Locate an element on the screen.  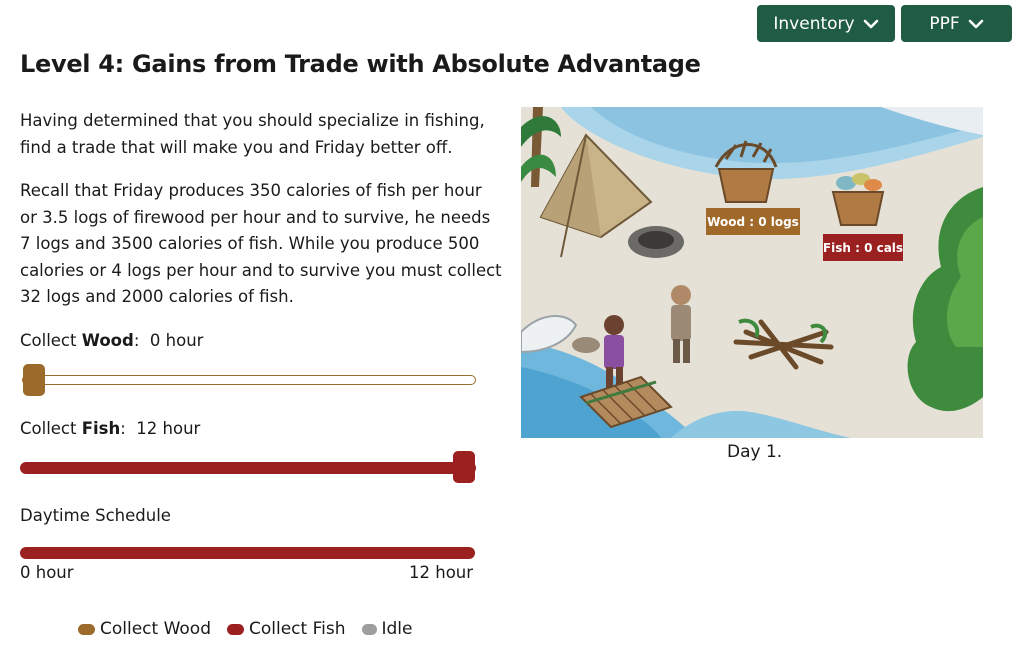
day-label: Day 1. is located at coordinates (755, 452).